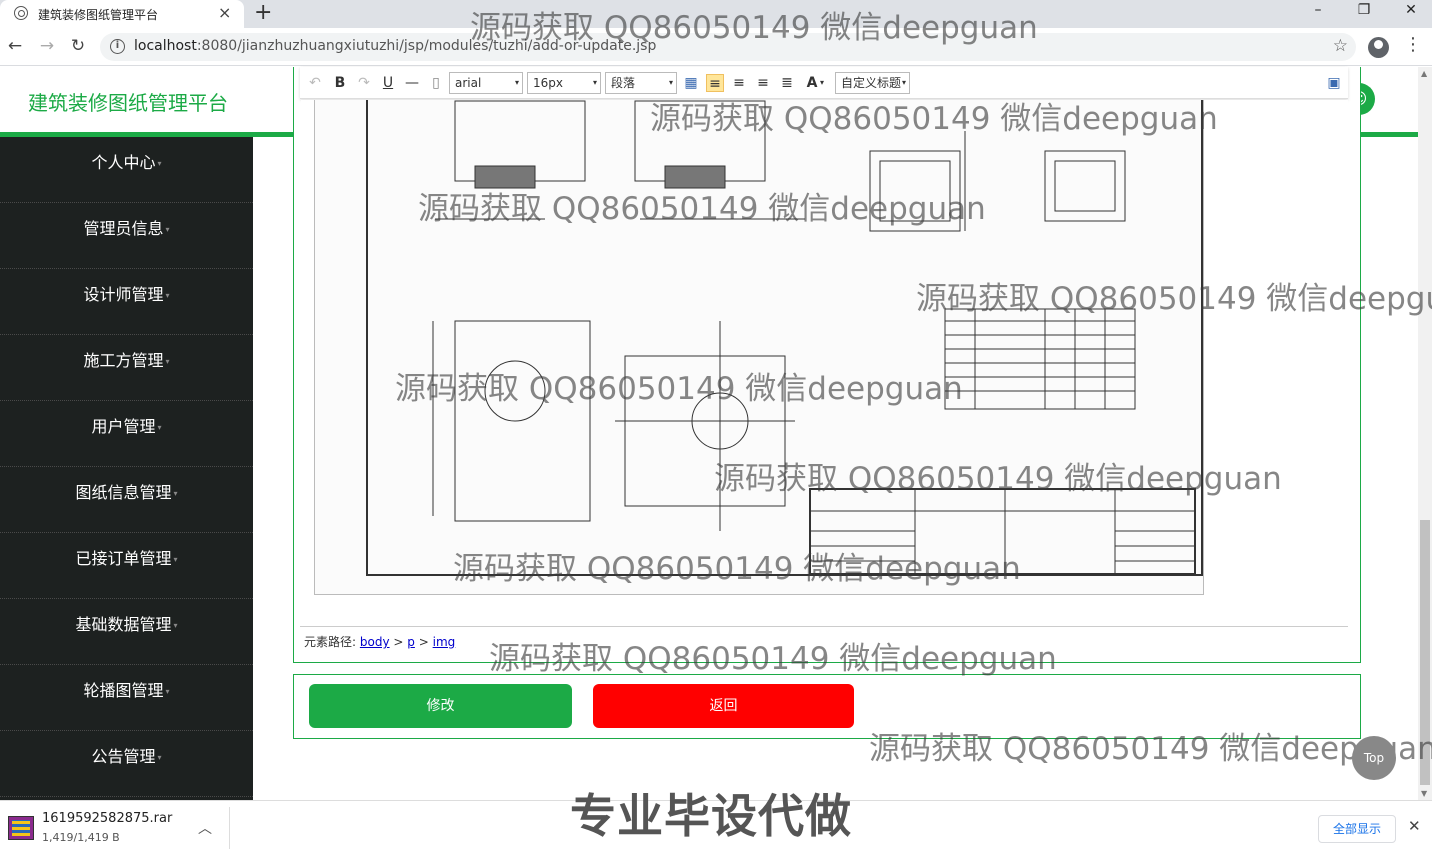  What do you see at coordinates (224, 12) in the screenshot?
I see `close-tab-icon: ×` at bounding box center [224, 12].